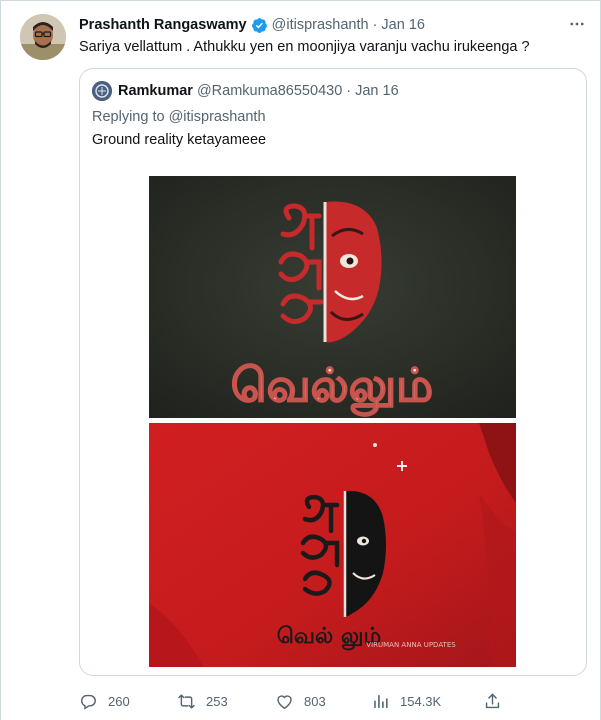 The width and height of the screenshot is (601, 720). I want to click on author-avatar, so click(43, 37).